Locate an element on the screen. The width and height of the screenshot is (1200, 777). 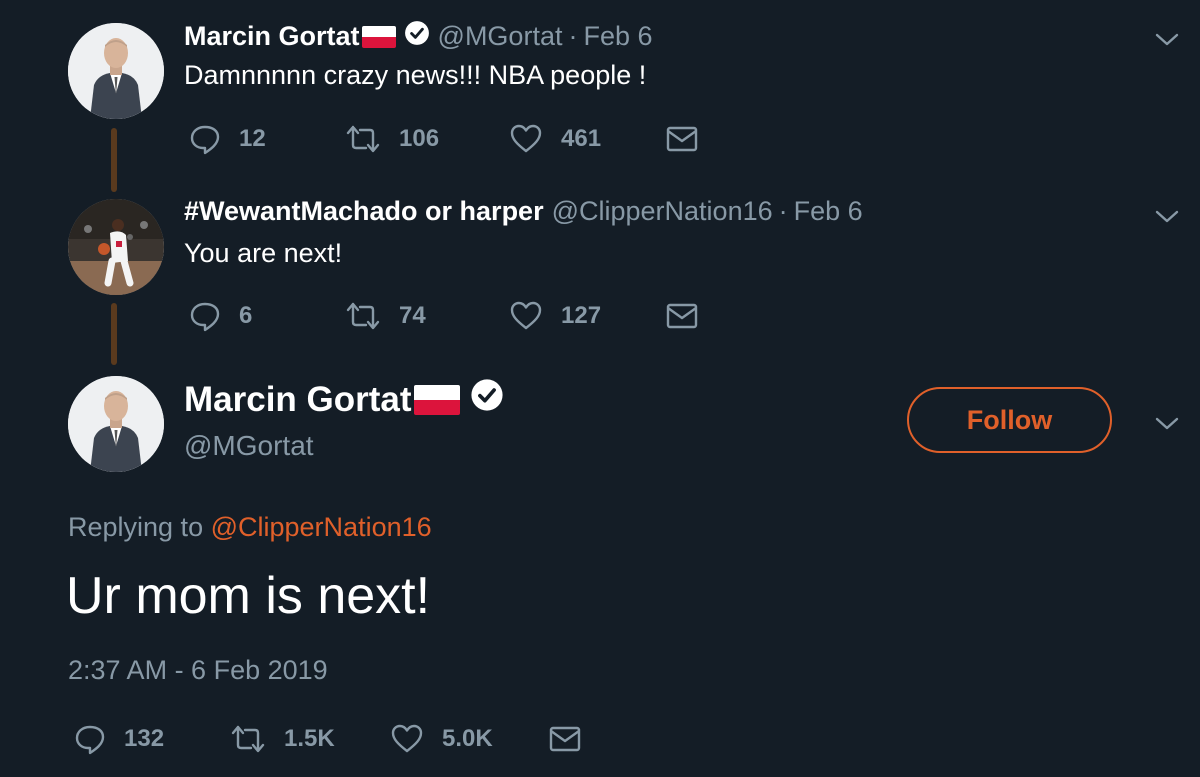
reply-button: 132 is located at coordinates (152, 739).